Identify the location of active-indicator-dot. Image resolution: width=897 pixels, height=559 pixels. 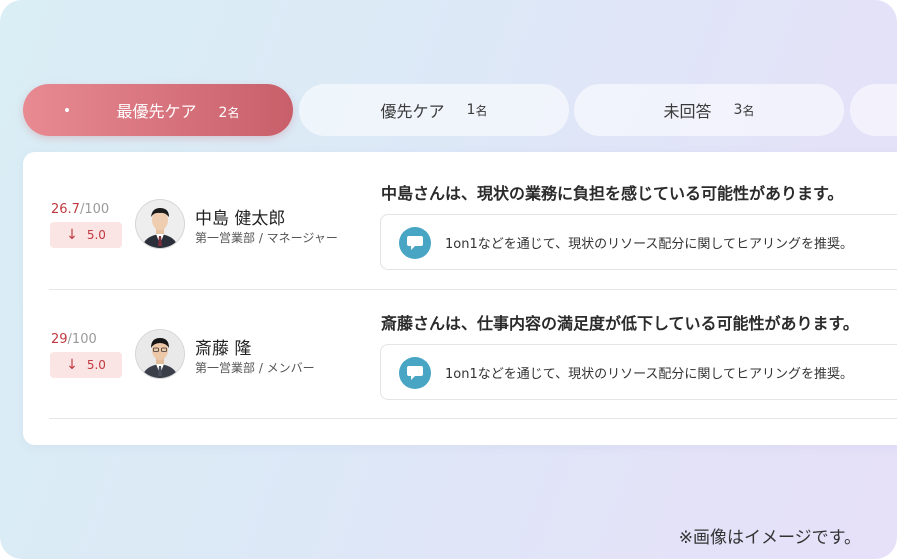
(67, 110).